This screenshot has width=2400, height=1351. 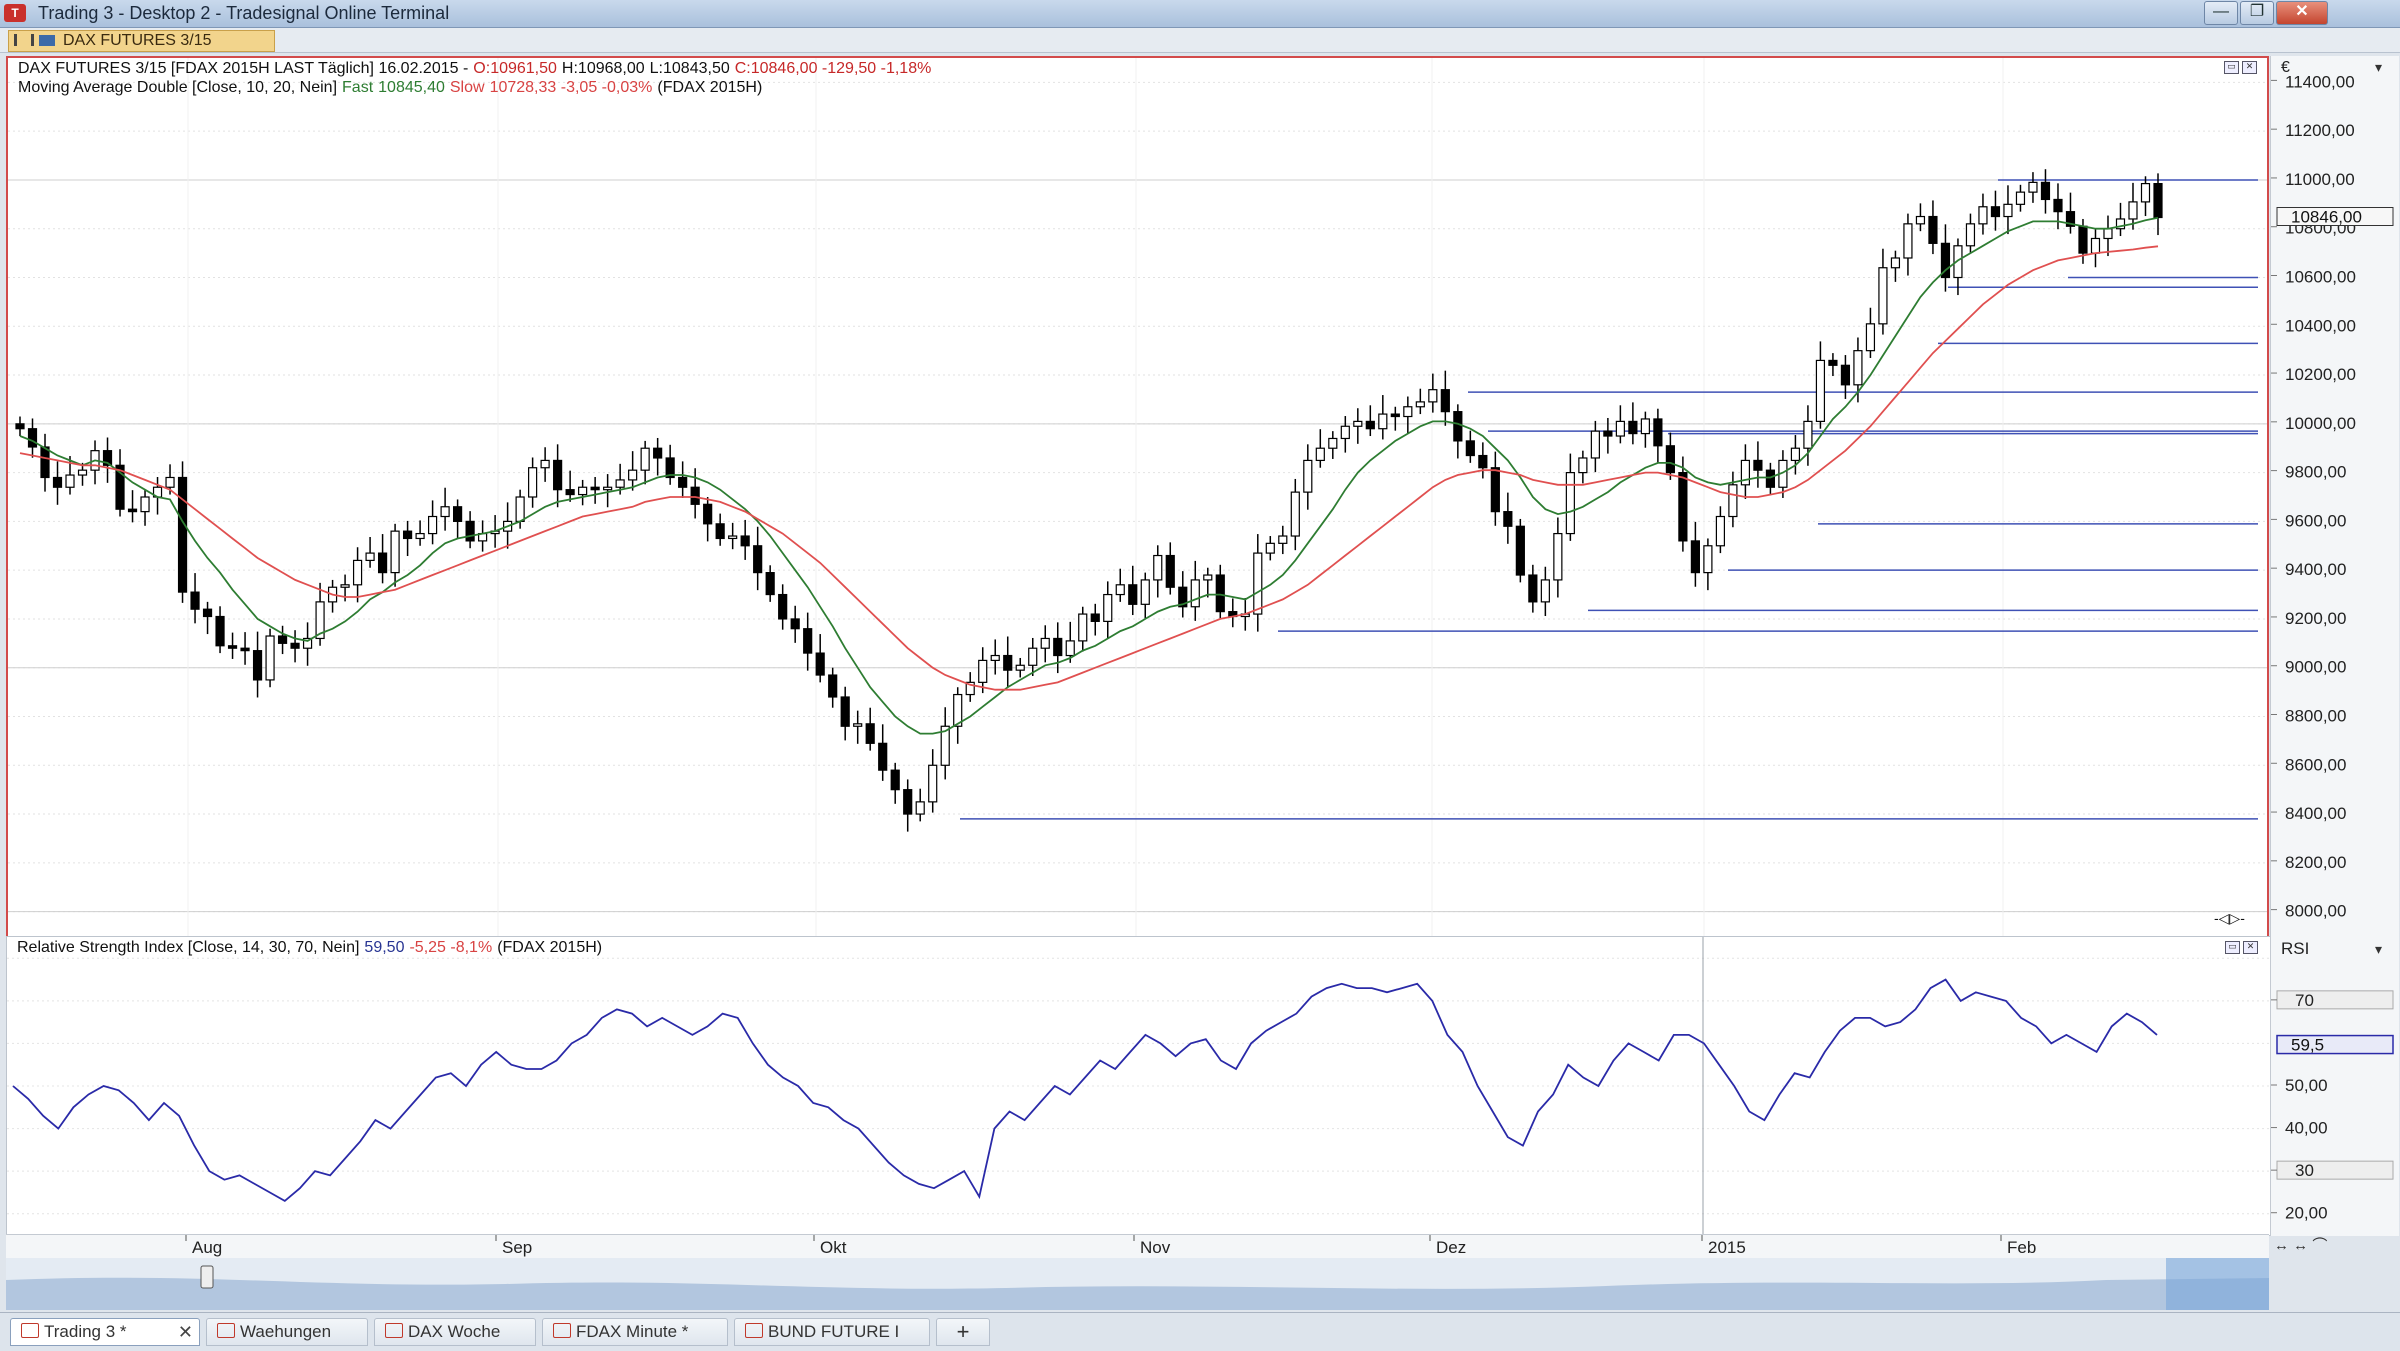 I want to click on tab-bund-future-label: BUND FUTURE I, so click(x=834, y=1331).